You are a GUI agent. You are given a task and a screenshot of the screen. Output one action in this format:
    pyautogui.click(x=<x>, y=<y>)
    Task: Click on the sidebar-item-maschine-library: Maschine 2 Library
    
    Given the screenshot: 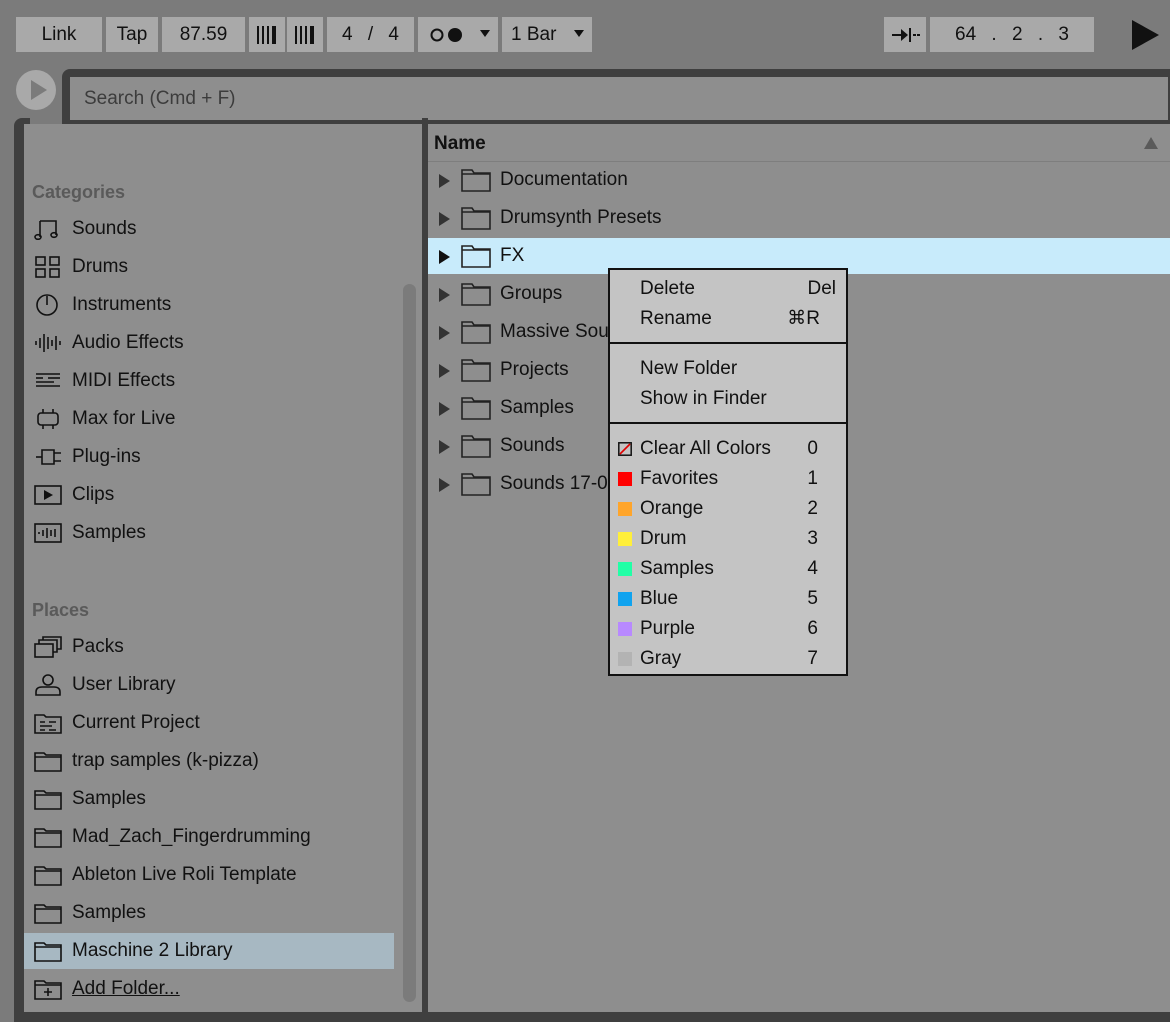 What is the action you would take?
    pyautogui.click(x=209, y=951)
    